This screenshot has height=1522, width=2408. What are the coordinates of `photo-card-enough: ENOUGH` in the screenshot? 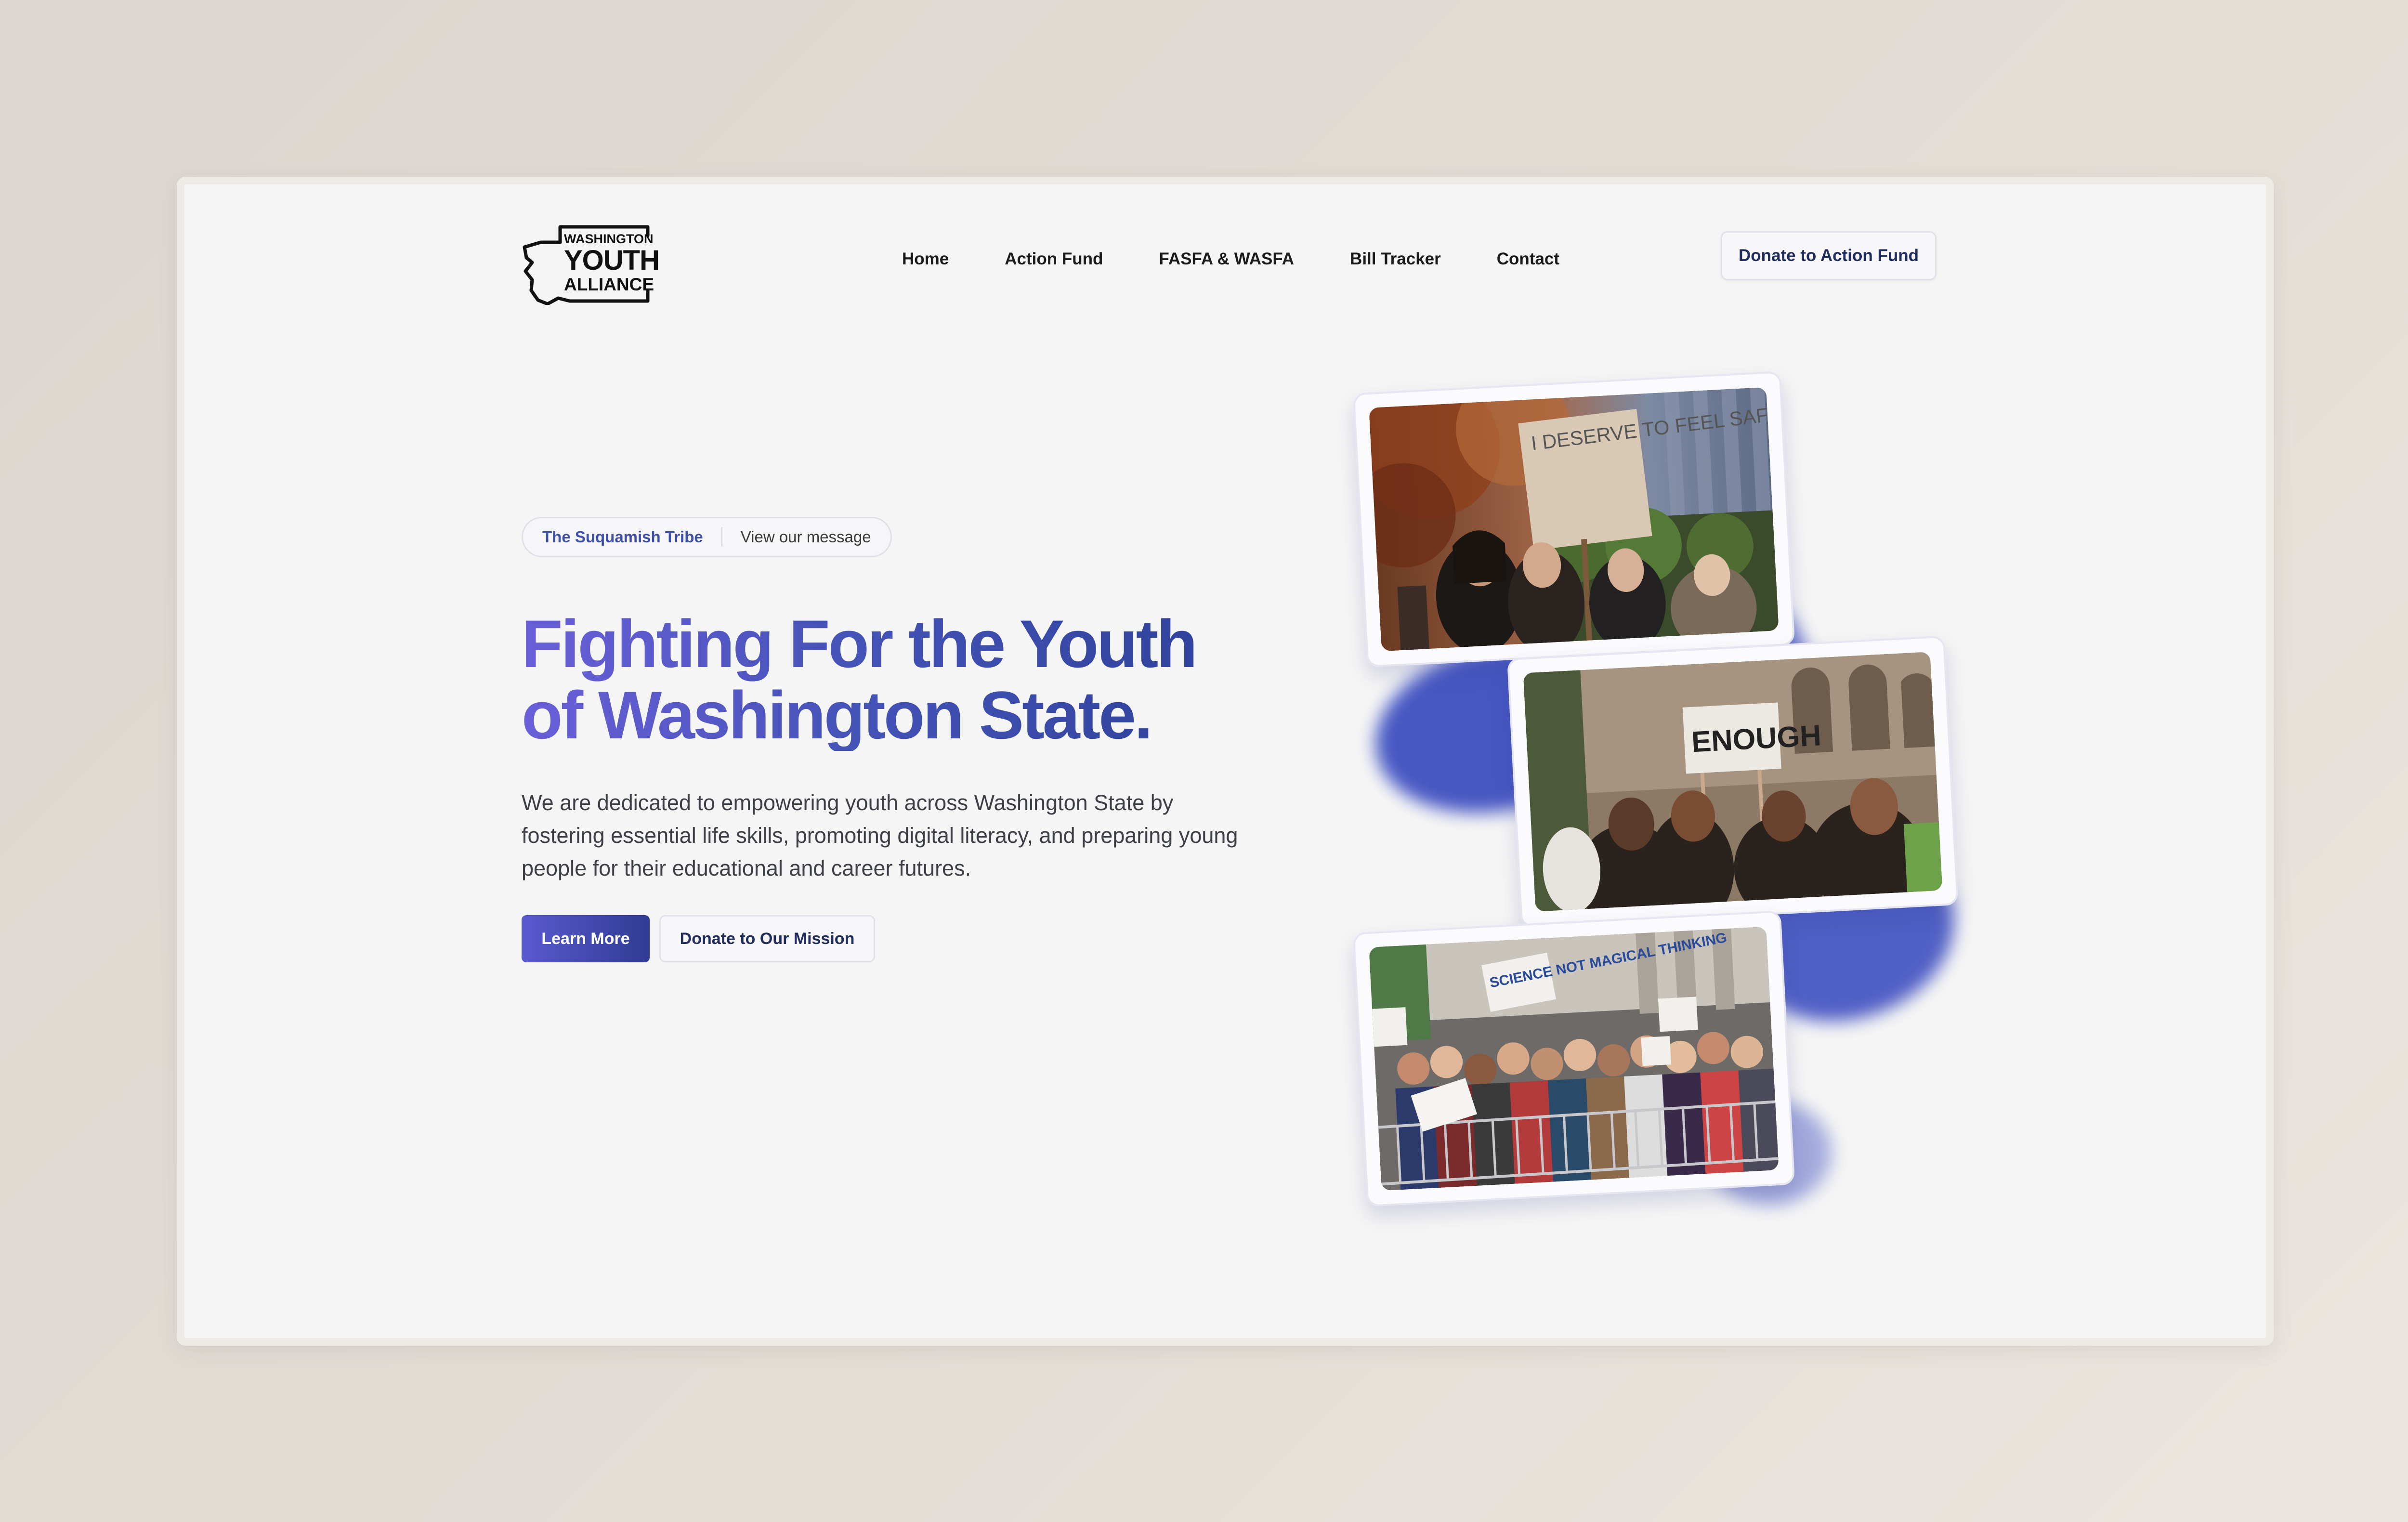 It's located at (1732, 781).